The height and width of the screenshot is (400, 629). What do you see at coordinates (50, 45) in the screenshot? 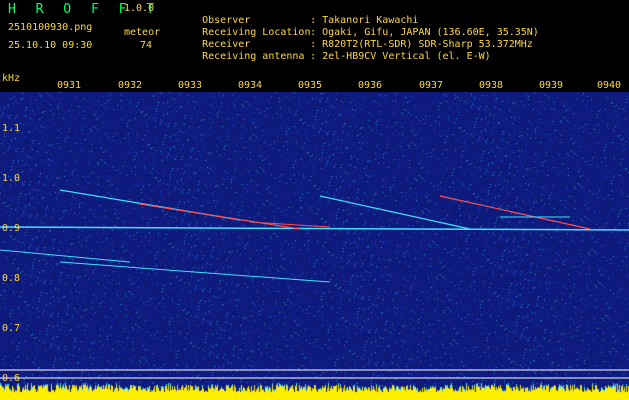
I see `datetime-label: 25.10.10 09:30` at bounding box center [50, 45].